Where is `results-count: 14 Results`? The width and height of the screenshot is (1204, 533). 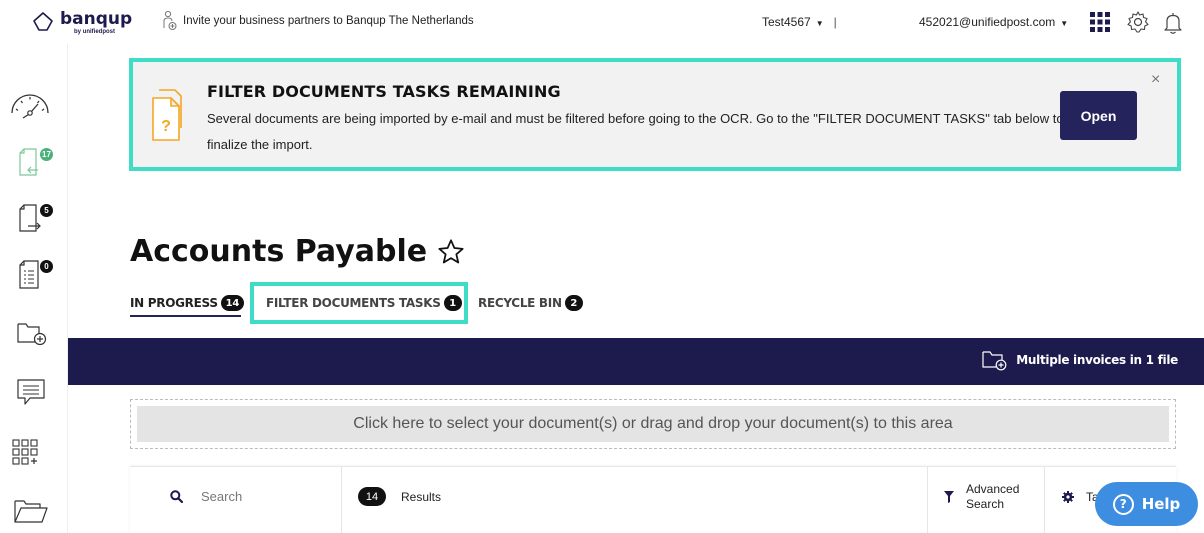
results-count: 14 Results is located at coordinates (399, 496).